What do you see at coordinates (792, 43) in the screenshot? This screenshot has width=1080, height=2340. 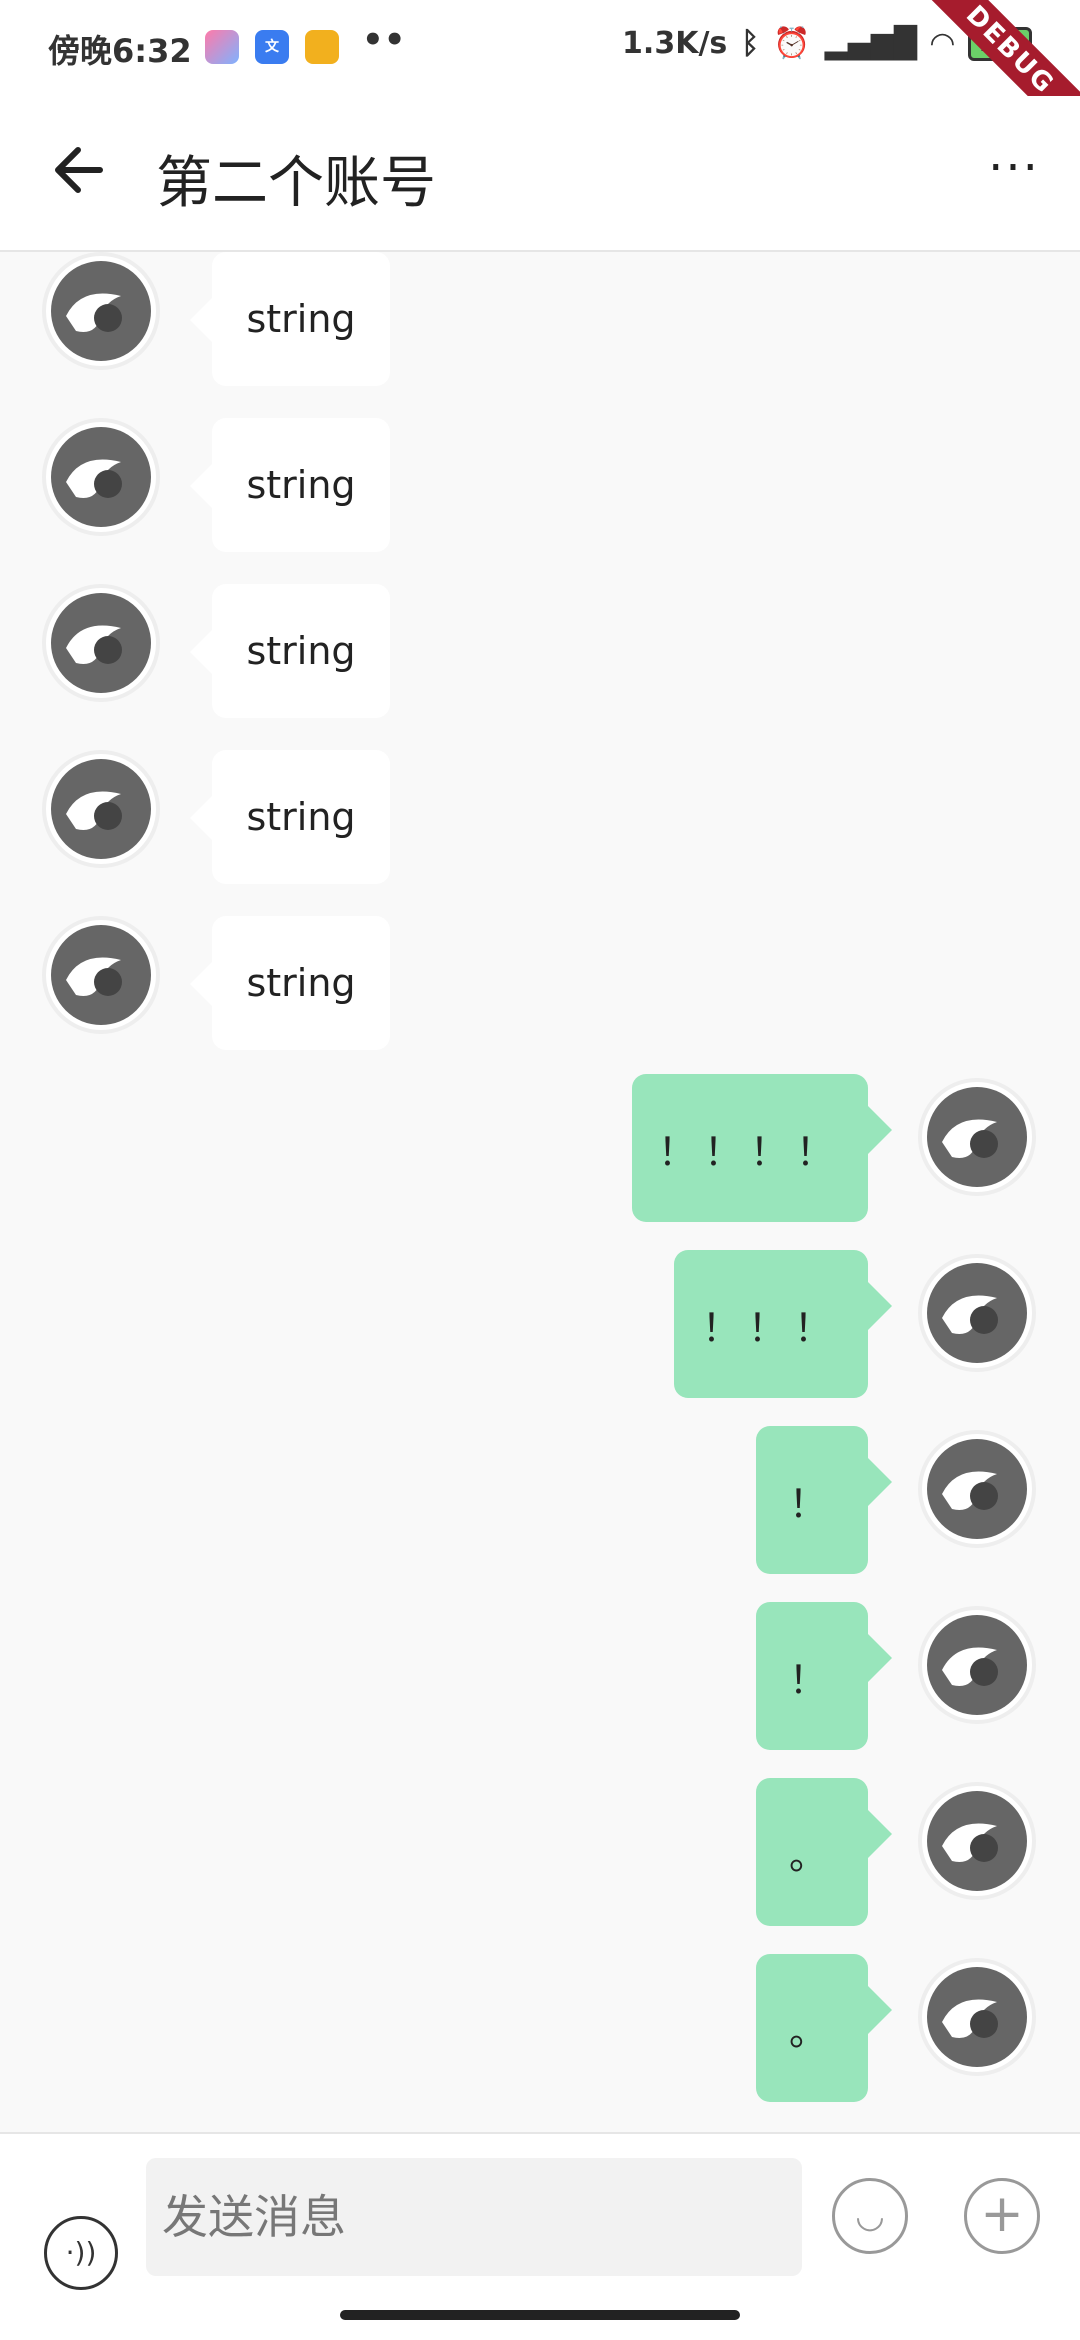 I see `alarm-icon: ⏰` at bounding box center [792, 43].